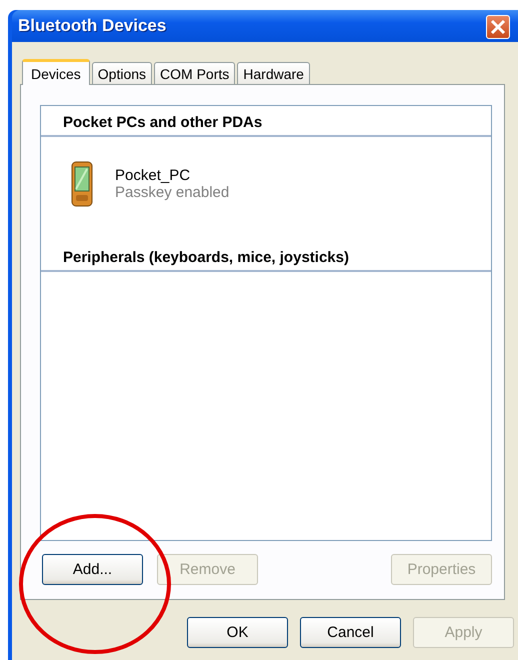 Image resolution: width=518 pixels, height=660 pixels. Describe the element at coordinates (498, 27) in the screenshot. I see `close-button` at that location.